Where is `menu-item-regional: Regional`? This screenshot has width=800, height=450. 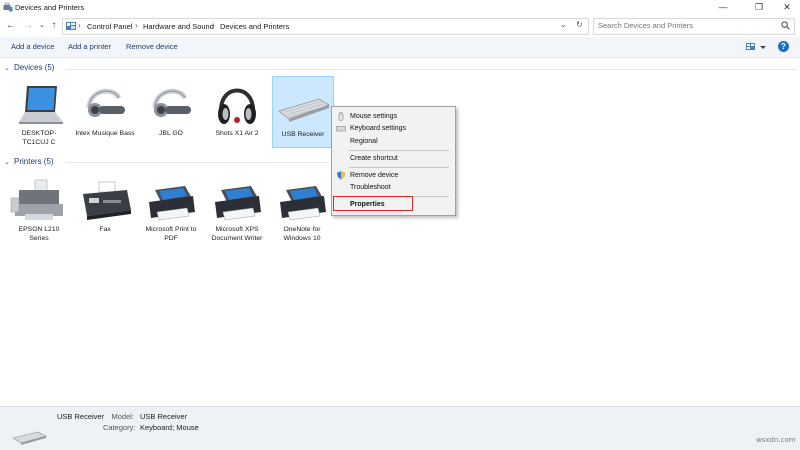 menu-item-regional: Regional is located at coordinates (393, 141).